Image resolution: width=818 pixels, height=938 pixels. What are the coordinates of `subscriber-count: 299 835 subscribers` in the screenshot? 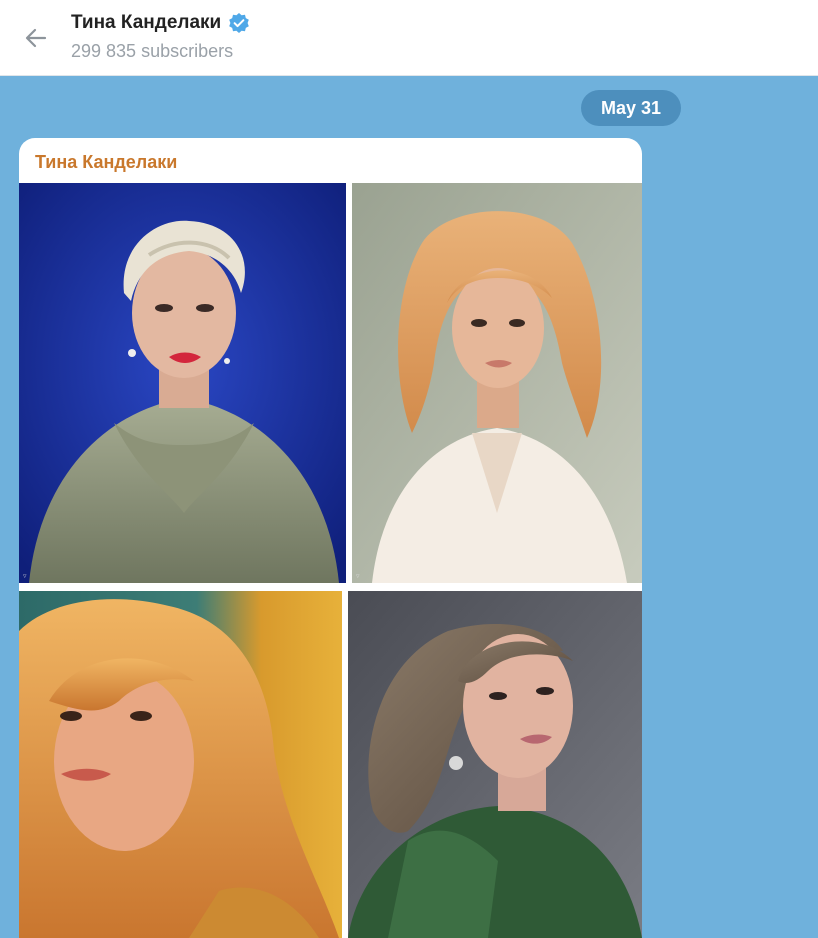 It's located at (152, 51).